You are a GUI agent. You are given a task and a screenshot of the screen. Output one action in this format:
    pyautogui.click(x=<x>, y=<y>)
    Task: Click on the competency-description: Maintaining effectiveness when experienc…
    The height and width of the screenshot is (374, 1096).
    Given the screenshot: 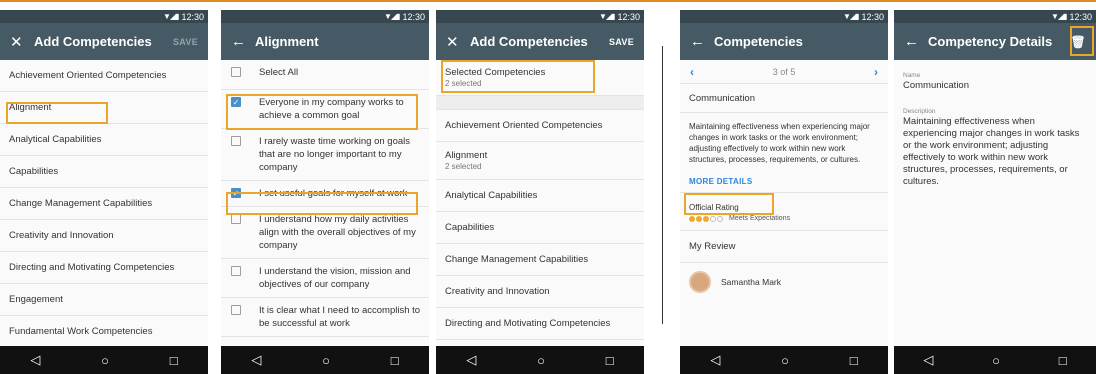 What is the action you would take?
    pyautogui.click(x=779, y=143)
    